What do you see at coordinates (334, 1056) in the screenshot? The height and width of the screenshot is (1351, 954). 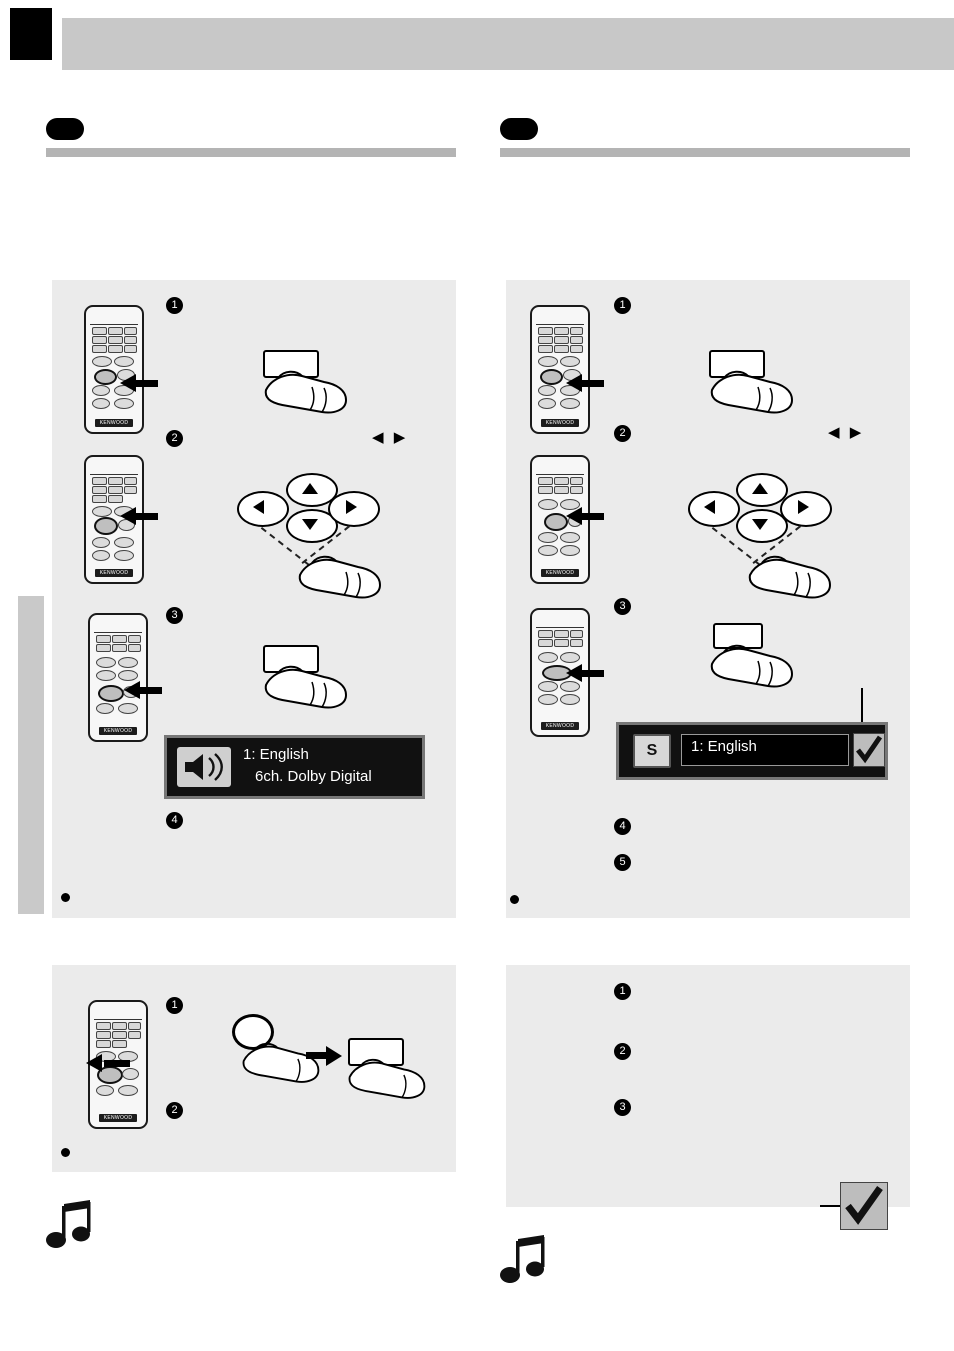 I see `flow-arrow-head` at bounding box center [334, 1056].